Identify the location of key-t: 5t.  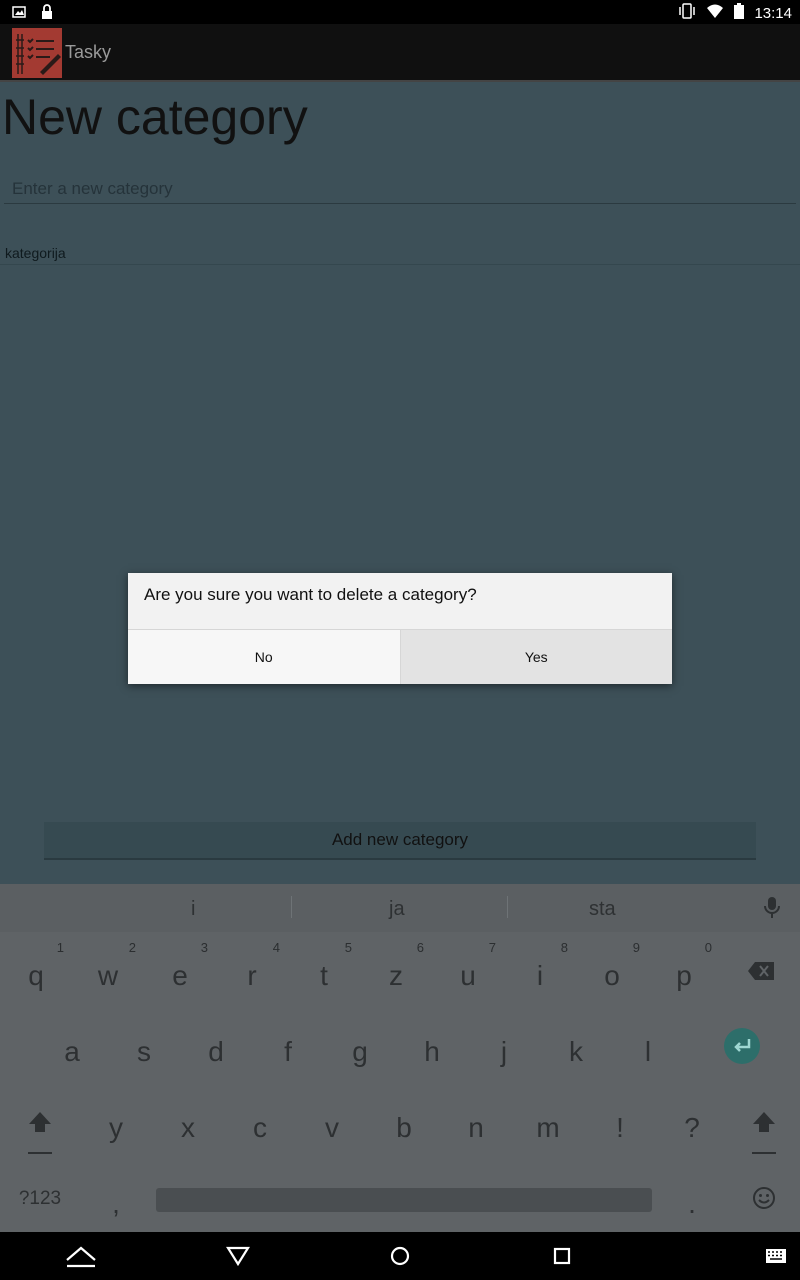
(324, 971).